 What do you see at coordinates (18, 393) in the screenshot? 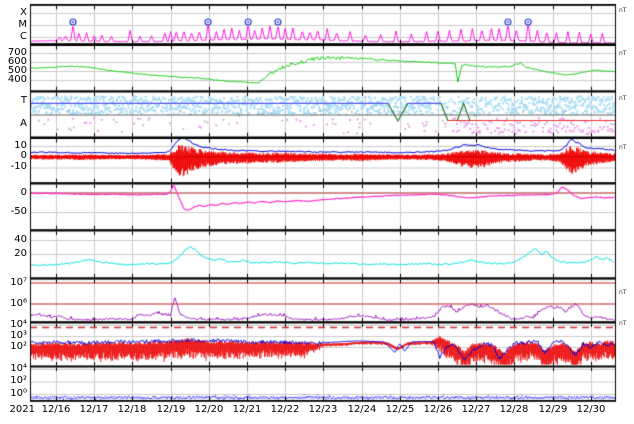
I see `y-tick-low-1e0: 10⁰` at bounding box center [18, 393].